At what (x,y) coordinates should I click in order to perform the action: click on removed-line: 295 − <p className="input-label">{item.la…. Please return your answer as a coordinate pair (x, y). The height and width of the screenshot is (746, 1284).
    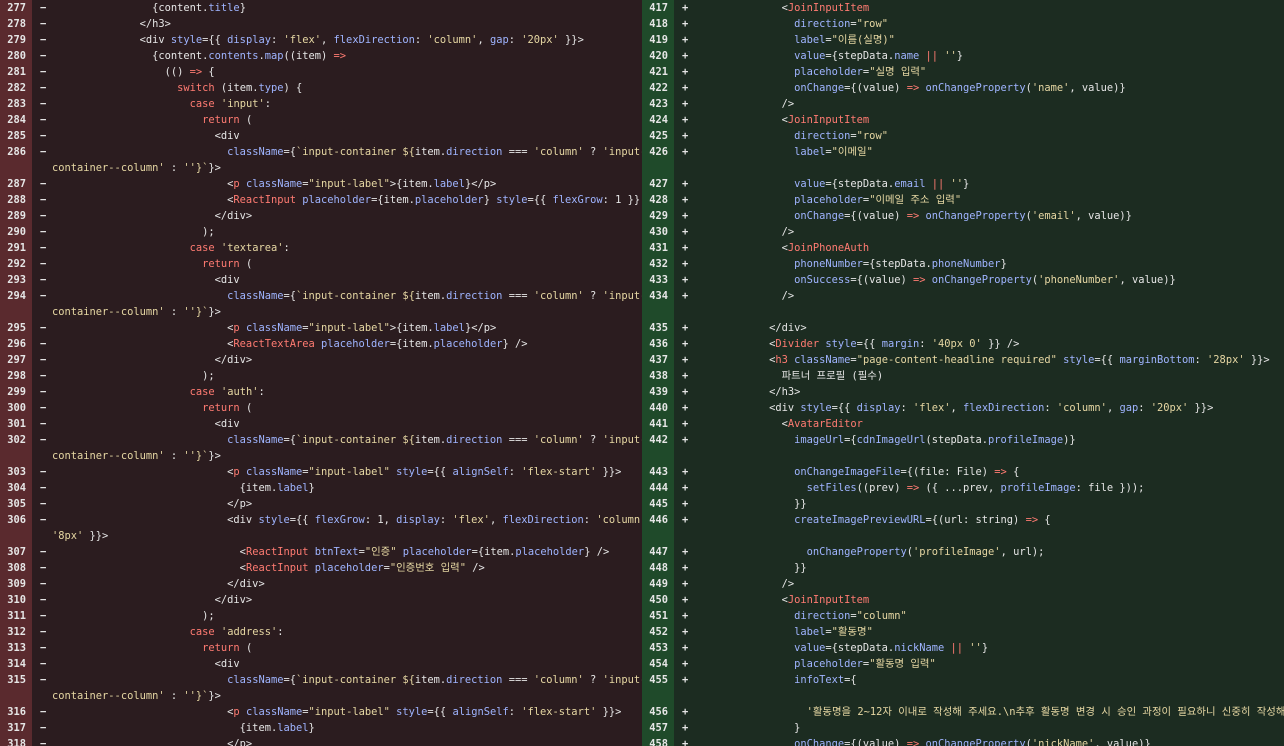
    Looking at the image, I should click on (321, 328).